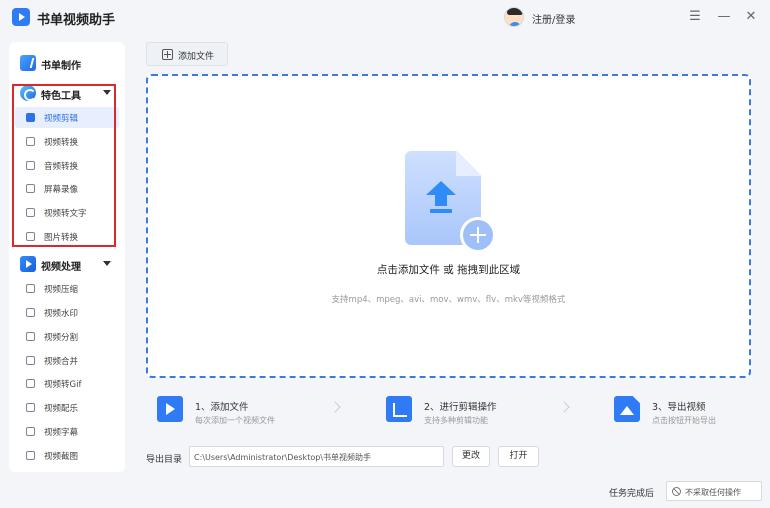 This screenshot has width=770, height=508. Describe the element at coordinates (30, 455) in the screenshot. I see `screenshot-icon` at that location.